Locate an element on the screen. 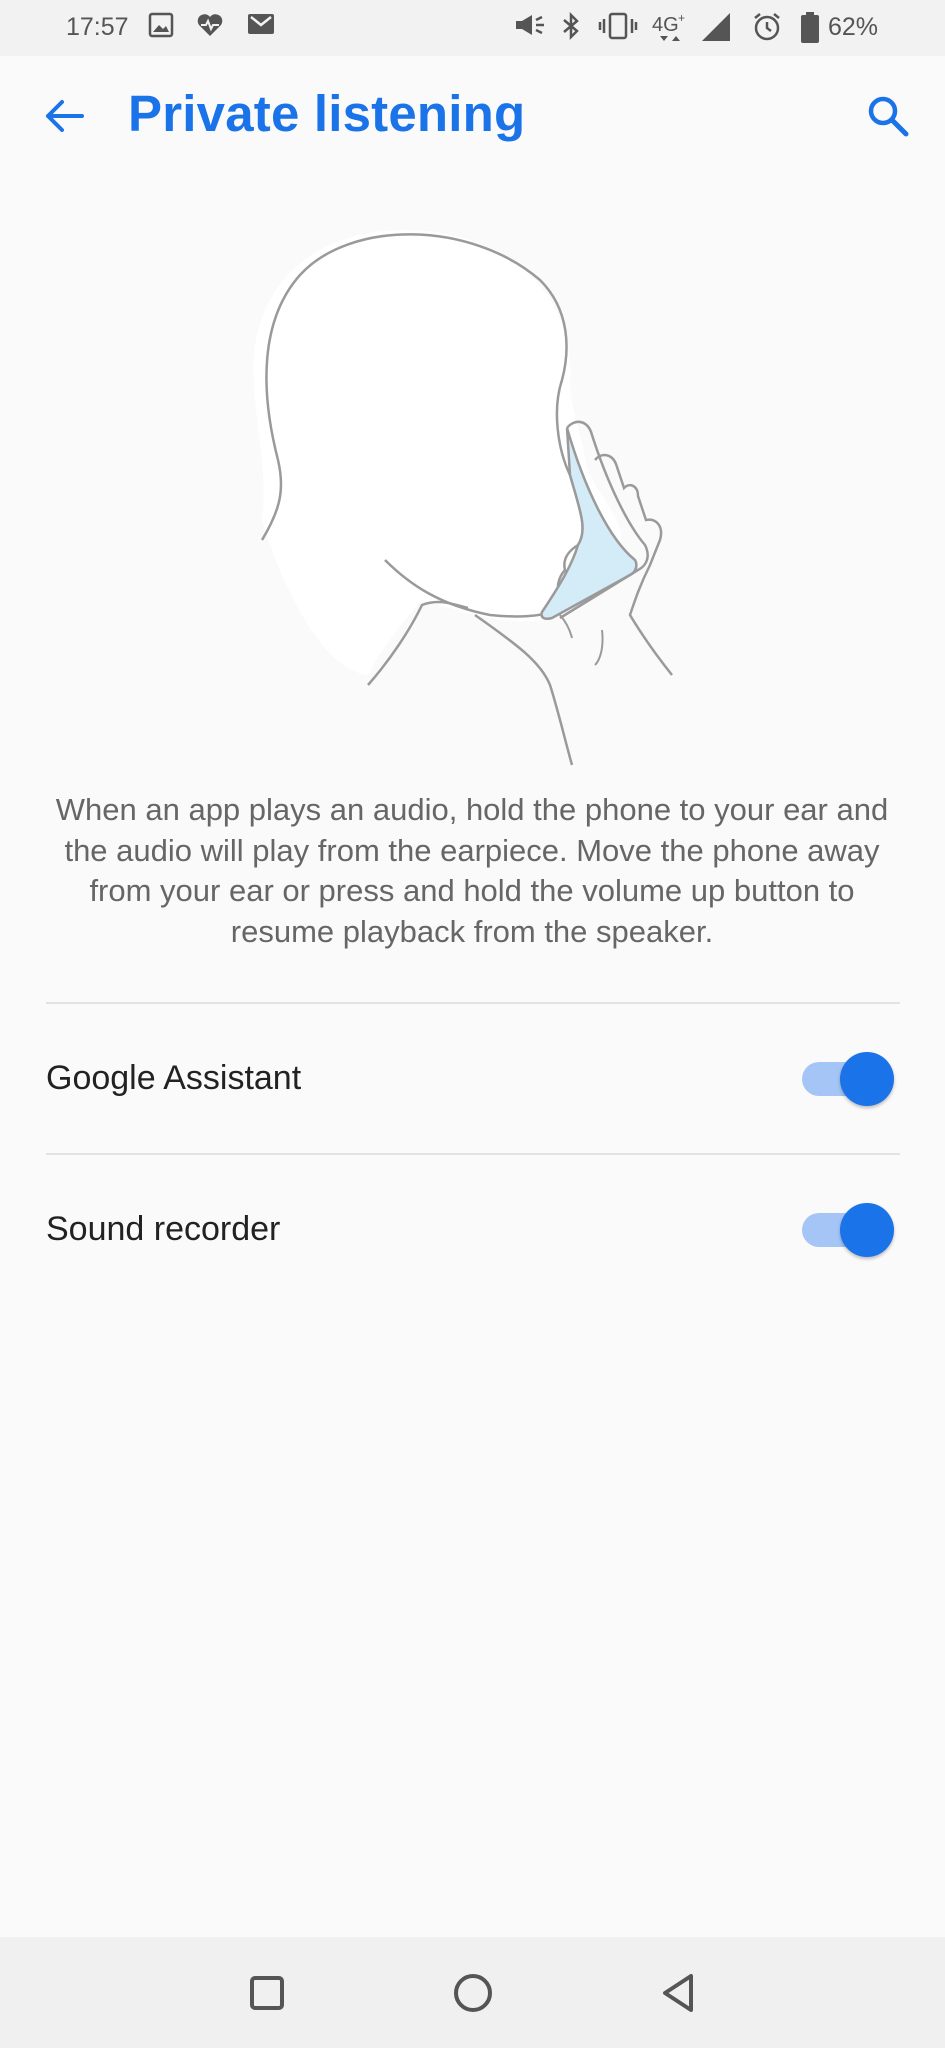 This screenshot has width=945, height=2048. hand-detail is located at coordinates (581, 640).